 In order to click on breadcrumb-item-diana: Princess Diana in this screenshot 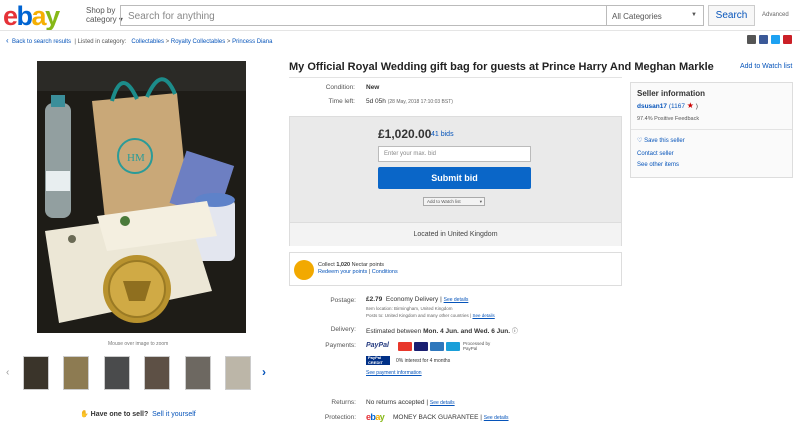, I will do `click(252, 42)`.